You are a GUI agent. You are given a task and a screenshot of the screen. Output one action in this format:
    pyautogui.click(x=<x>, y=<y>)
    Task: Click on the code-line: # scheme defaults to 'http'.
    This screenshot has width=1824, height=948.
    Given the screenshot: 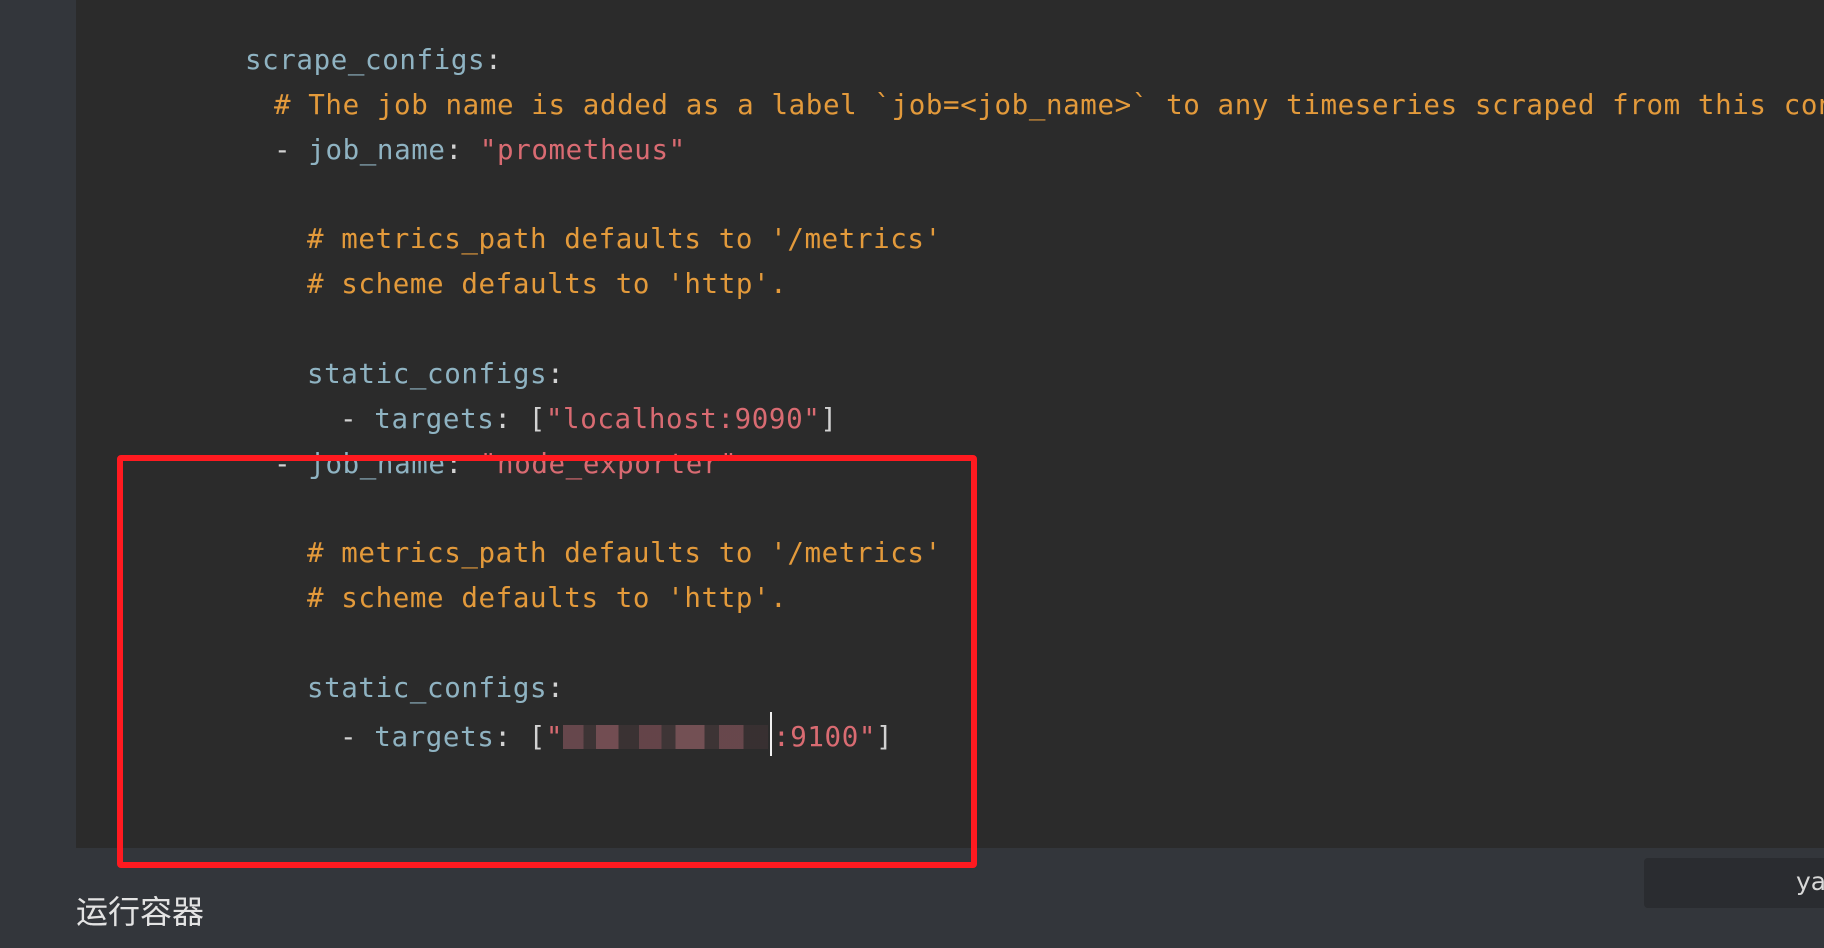 What is the action you would take?
    pyautogui.click(x=495, y=262)
    